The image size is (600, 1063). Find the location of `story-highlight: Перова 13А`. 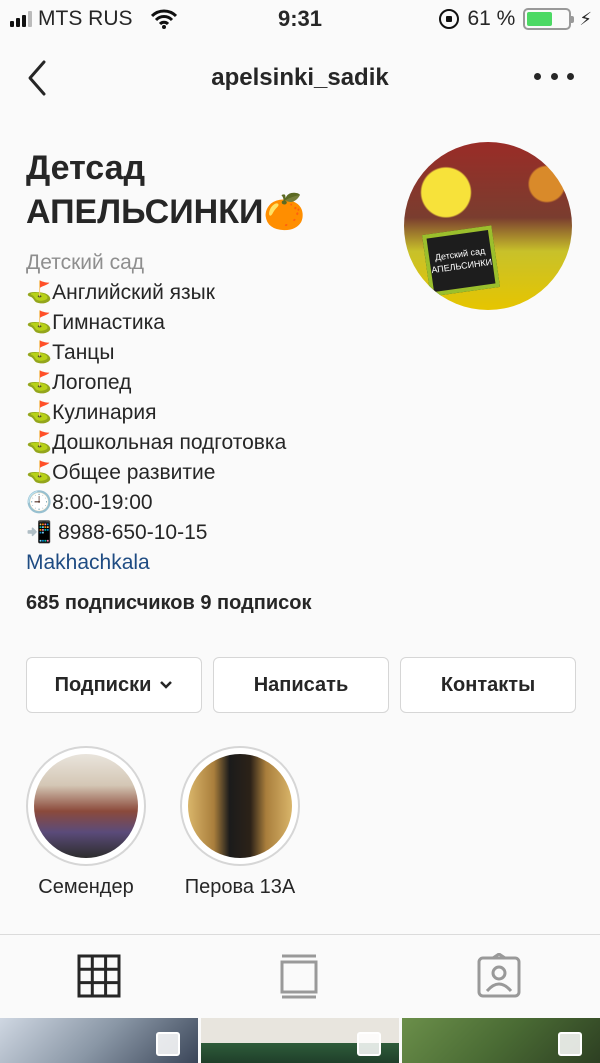

story-highlight: Перова 13А is located at coordinates (240, 822).